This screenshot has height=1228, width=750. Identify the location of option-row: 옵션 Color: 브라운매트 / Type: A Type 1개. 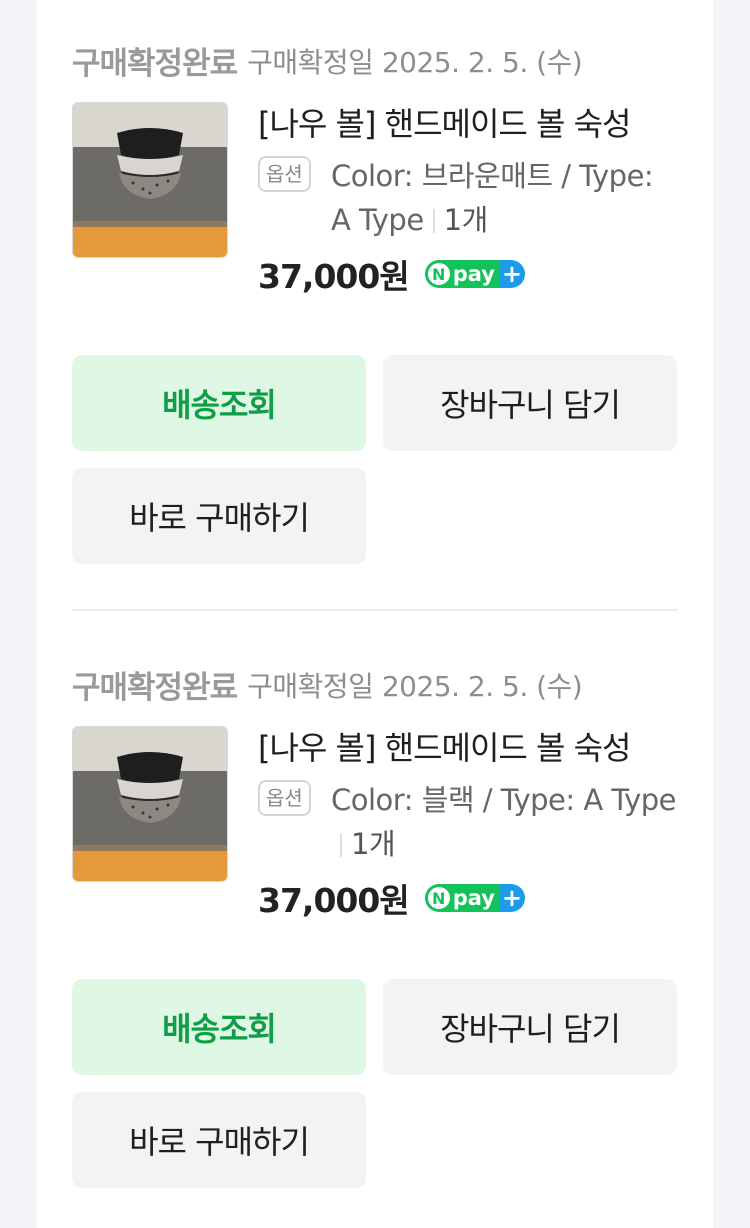
(468, 199).